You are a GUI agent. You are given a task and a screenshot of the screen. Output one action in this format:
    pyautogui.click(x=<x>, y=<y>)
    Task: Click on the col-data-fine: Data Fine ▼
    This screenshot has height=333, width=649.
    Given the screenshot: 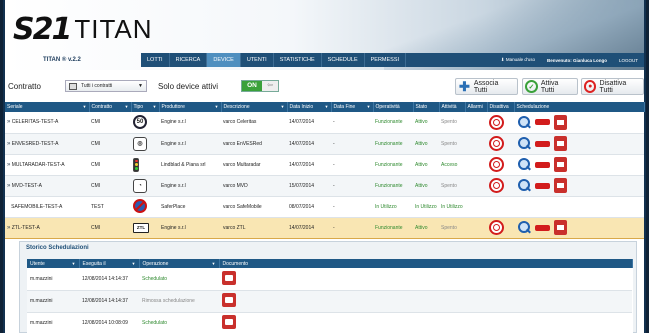 What is the action you would take?
    pyautogui.click(x=352, y=107)
    